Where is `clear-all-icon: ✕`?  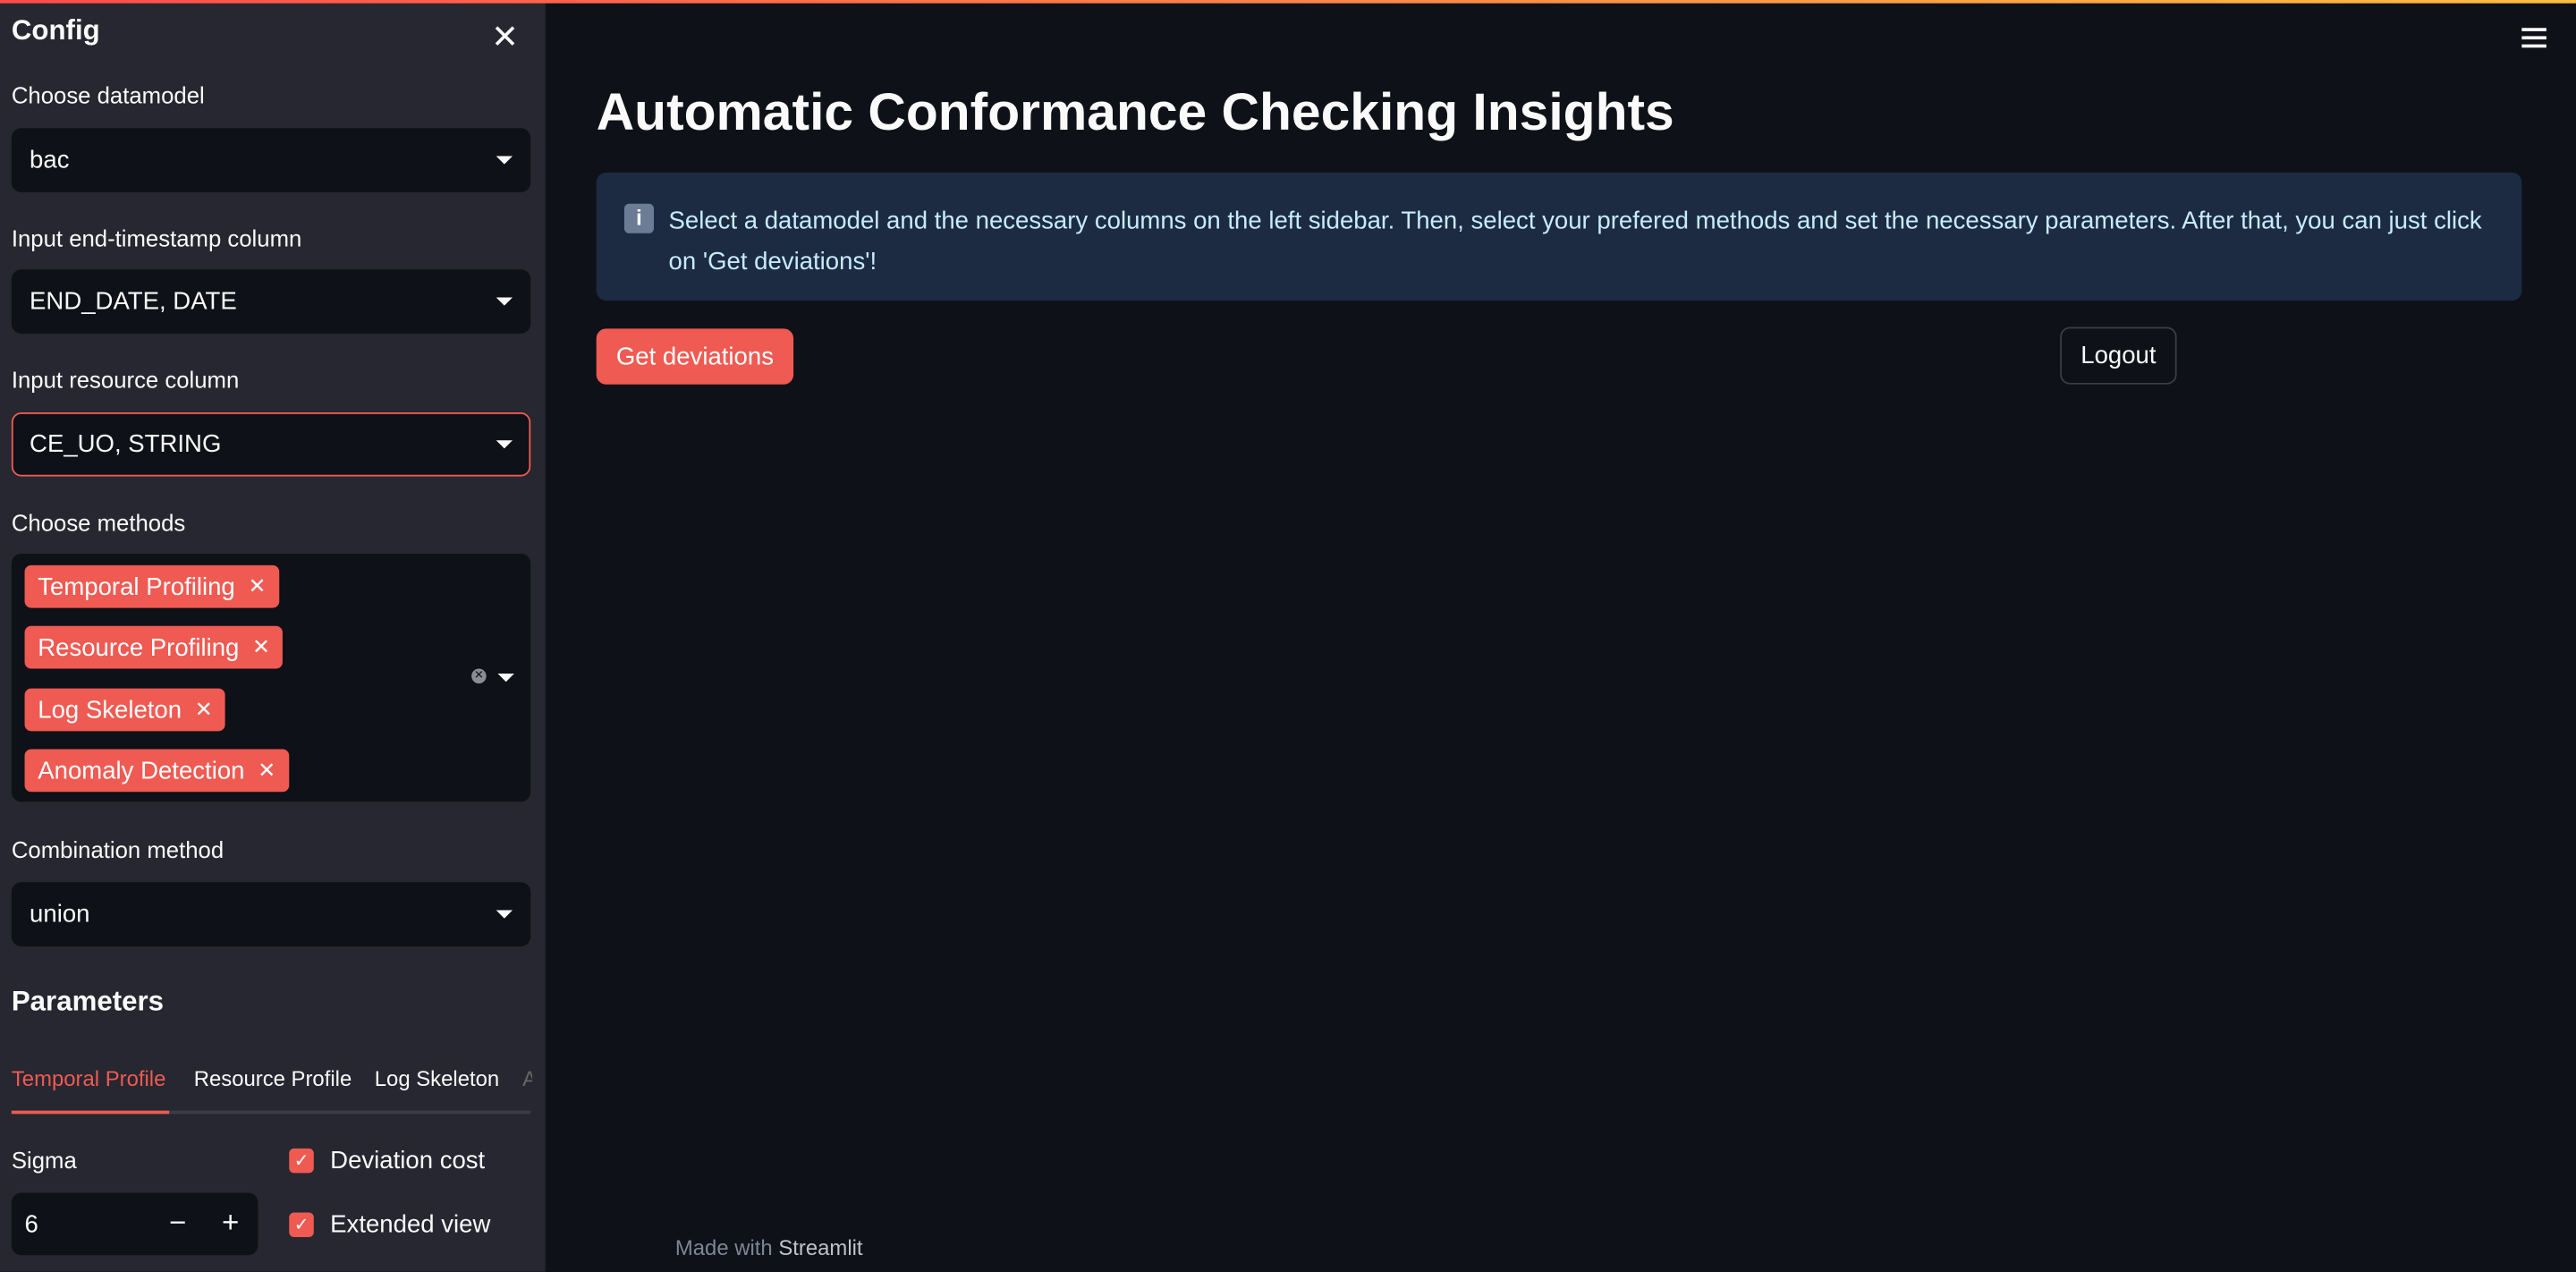
clear-all-icon: ✕ is located at coordinates (479, 676).